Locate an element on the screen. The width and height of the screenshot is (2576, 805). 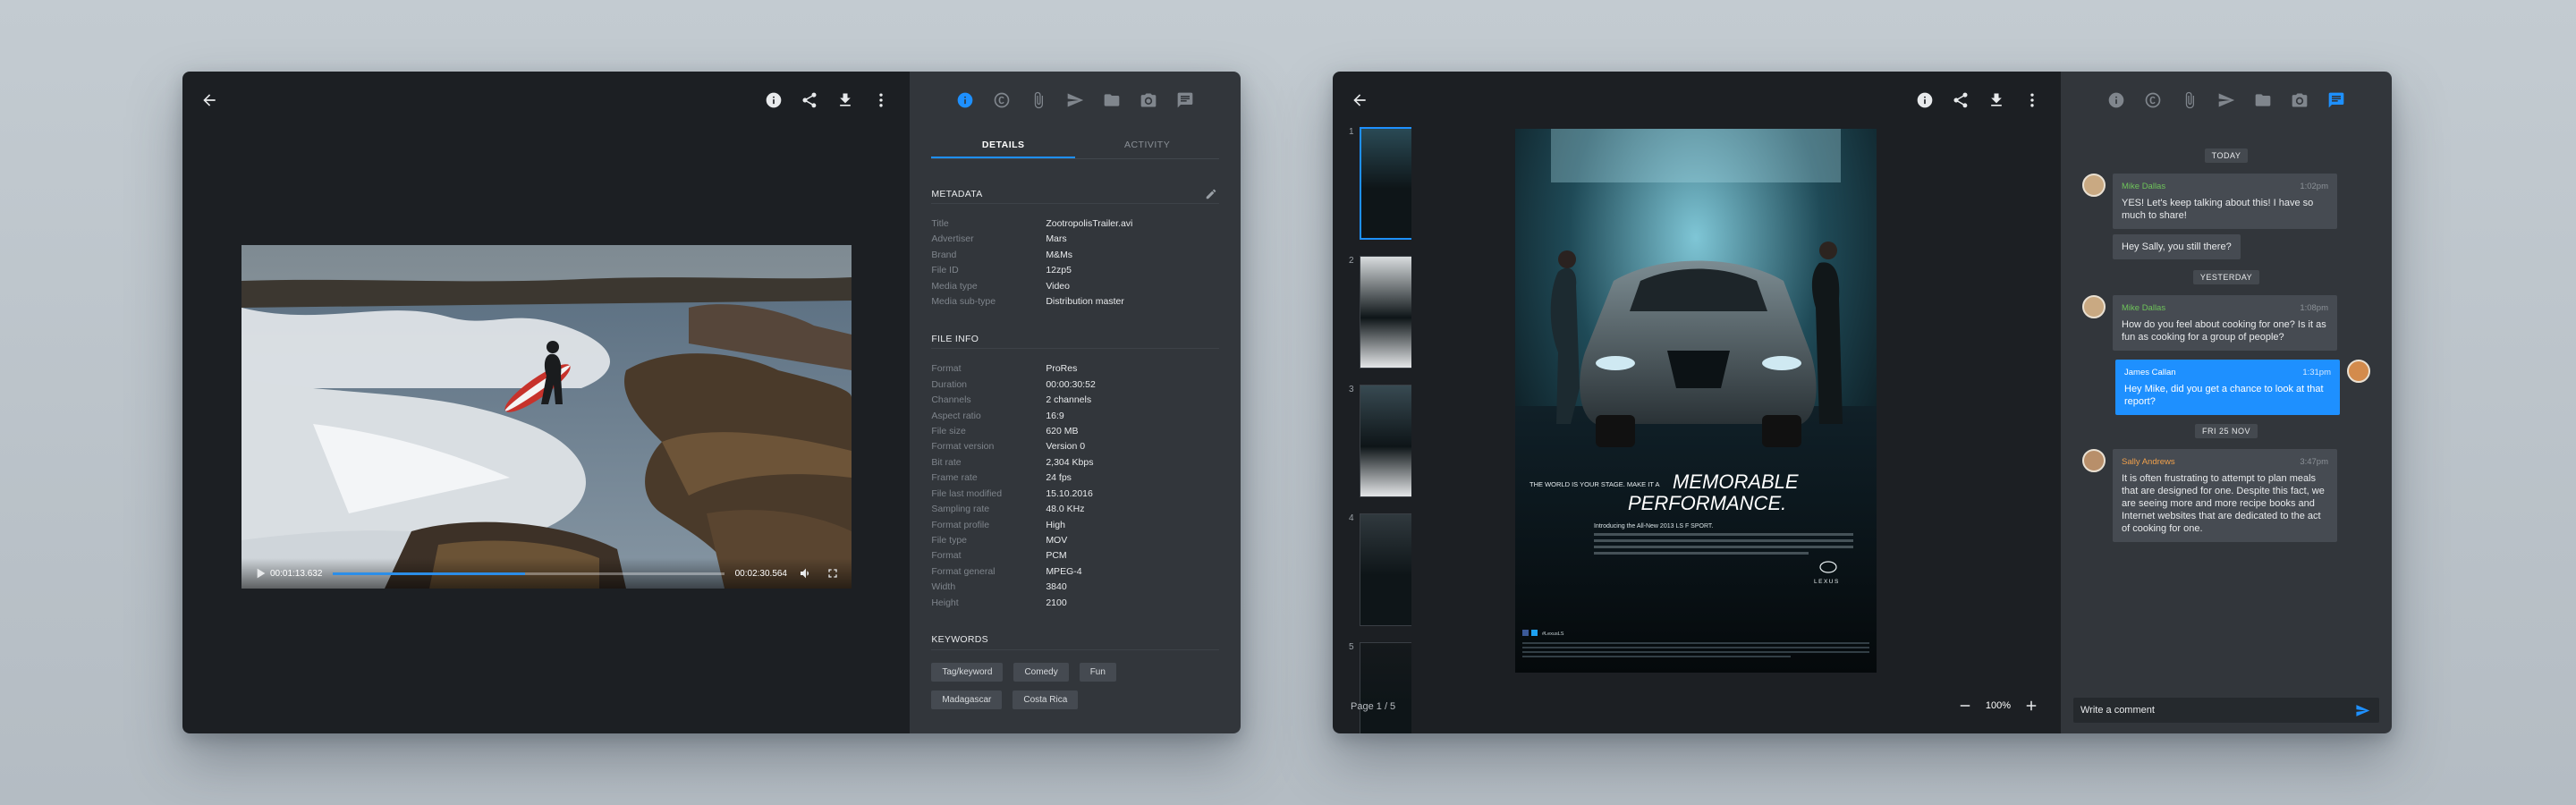
sidebar-icon-bar is located at coordinates (1075, 100).